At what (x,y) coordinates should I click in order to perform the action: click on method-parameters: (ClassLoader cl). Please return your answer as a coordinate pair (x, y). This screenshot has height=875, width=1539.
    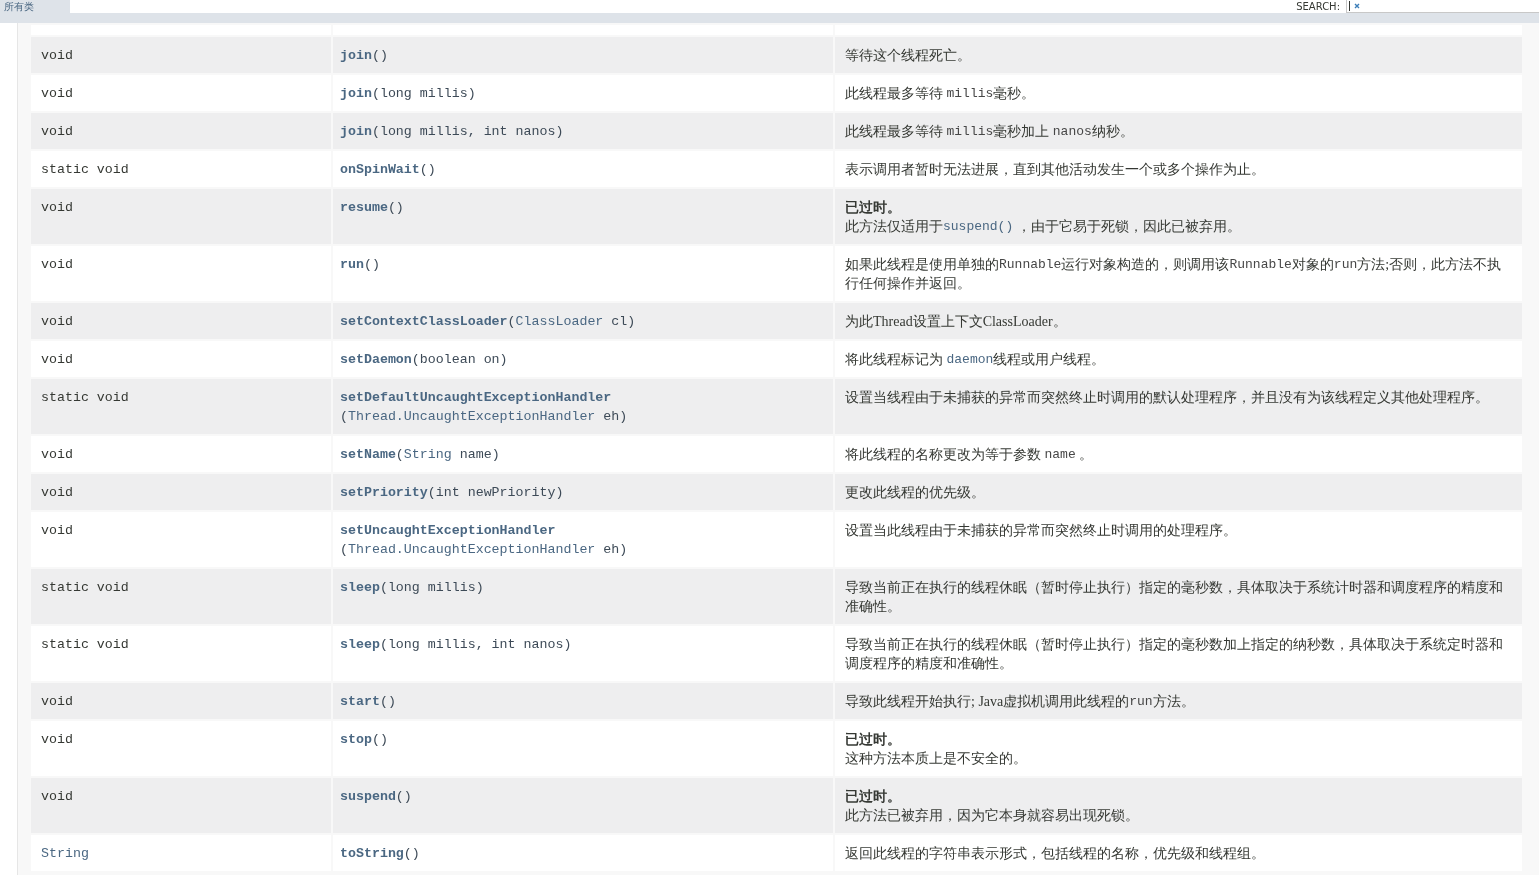
    Looking at the image, I should click on (571, 322).